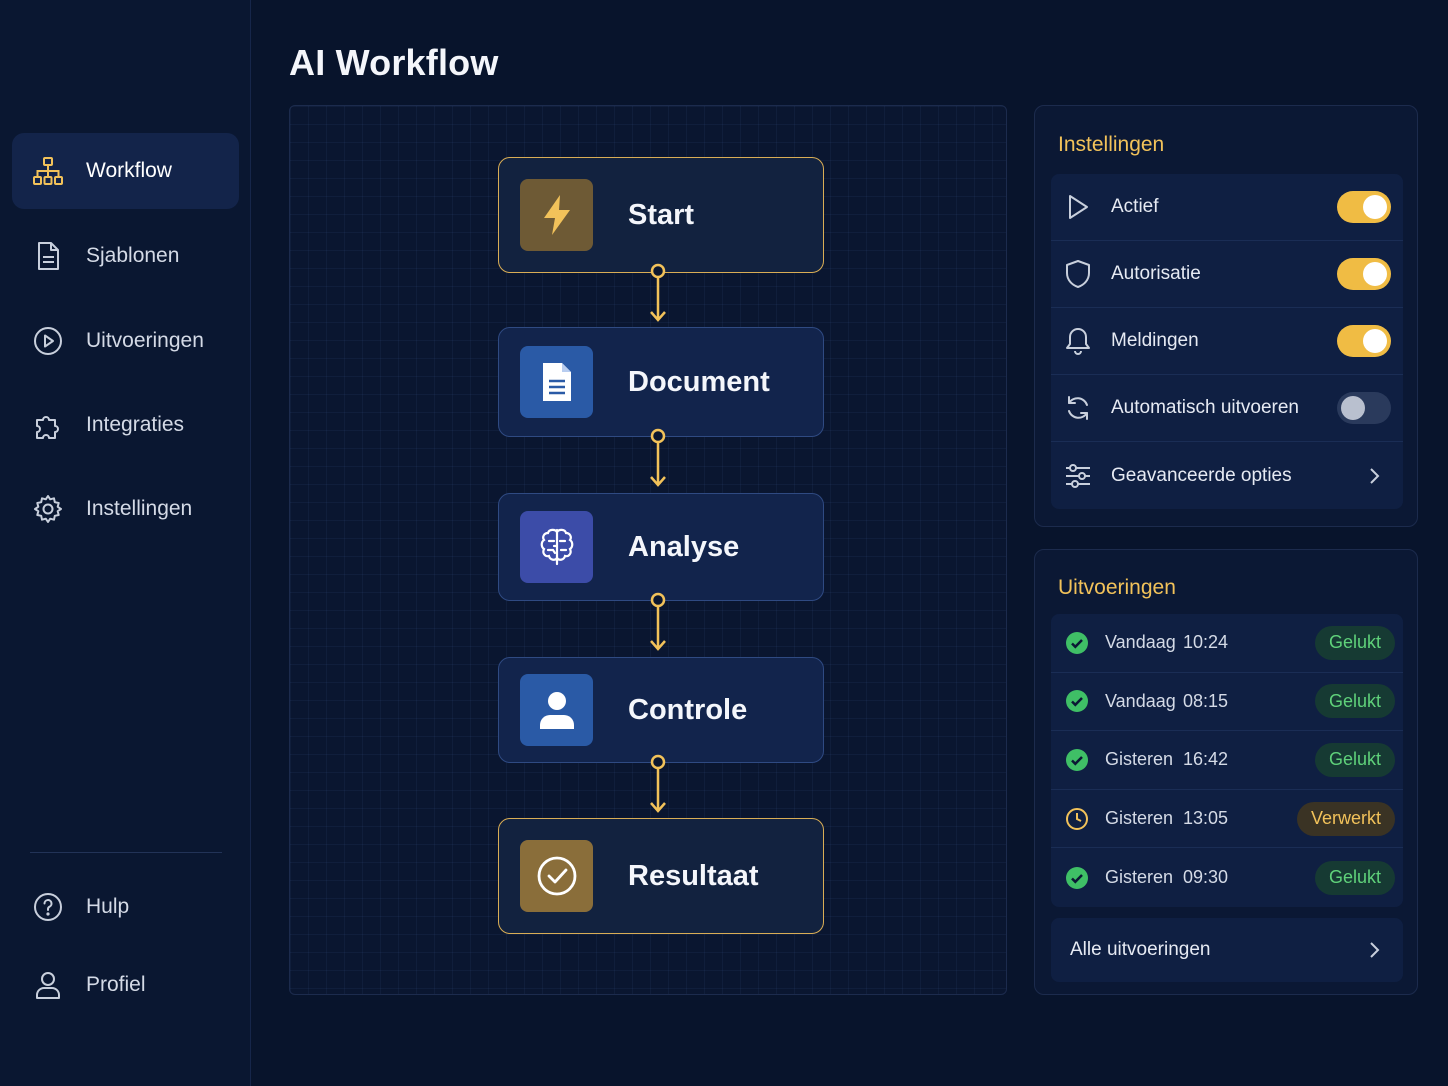 Image resolution: width=1448 pixels, height=1086 pixels. What do you see at coordinates (1364, 274) in the screenshot?
I see `toggle-autorisatie` at bounding box center [1364, 274].